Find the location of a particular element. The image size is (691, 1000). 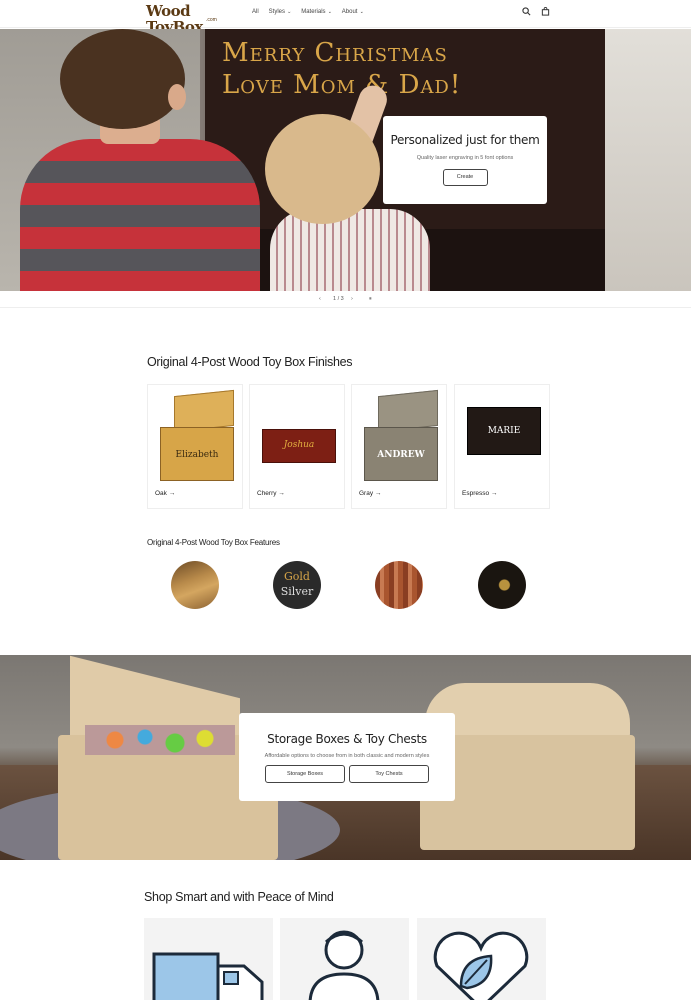

support-tile is located at coordinates (344, 959).